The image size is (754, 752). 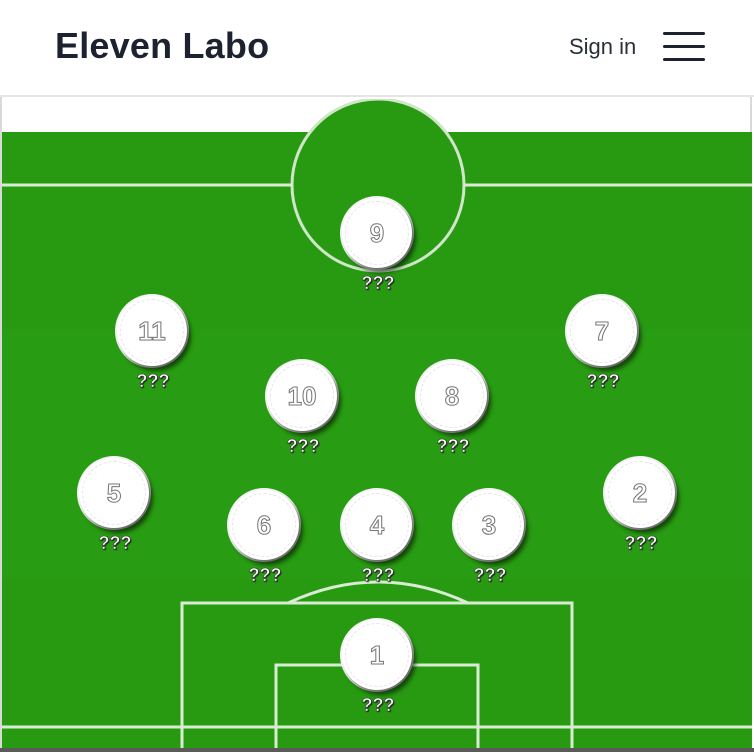 I want to click on player-number: 10, so click(x=302, y=396).